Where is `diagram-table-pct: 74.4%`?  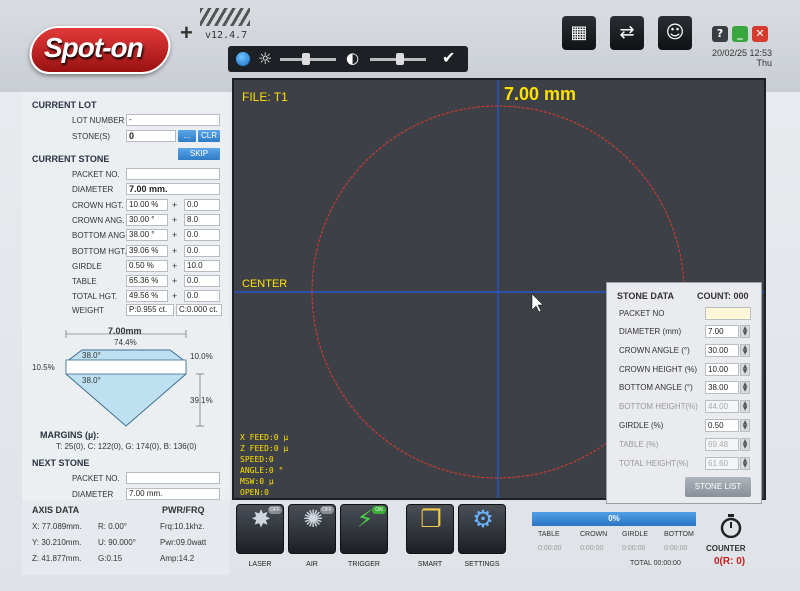 diagram-table-pct: 74.4% is located at coordinates (125, 342).